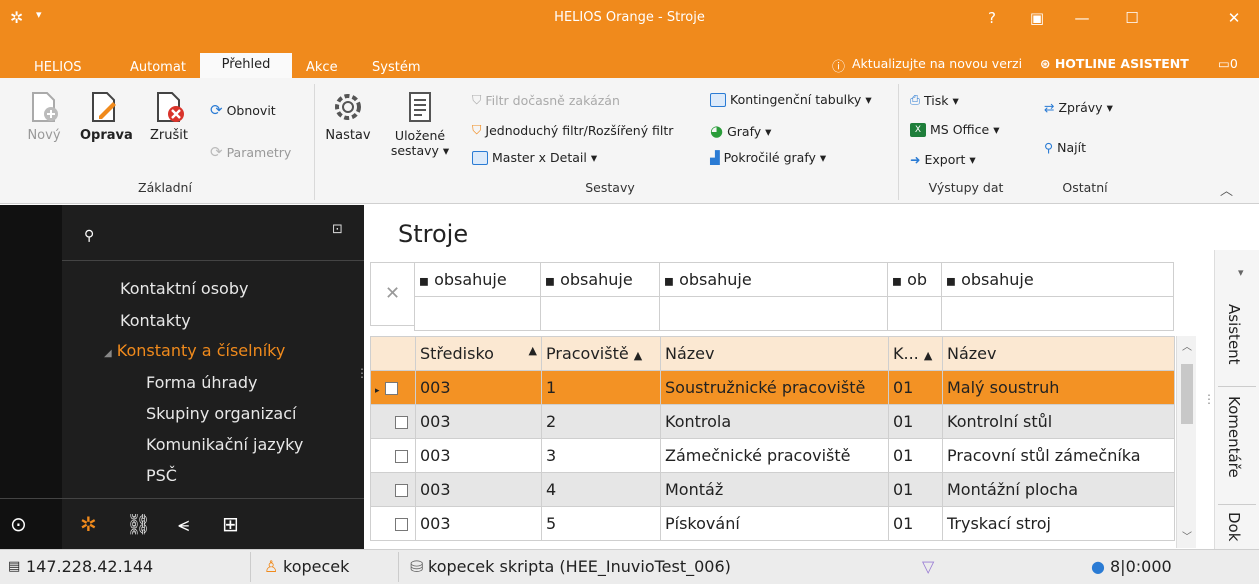 The height and width of the screenshot is (584, 1259). I want to click on column-header-nazev-2: Název, so click(1058, 353).